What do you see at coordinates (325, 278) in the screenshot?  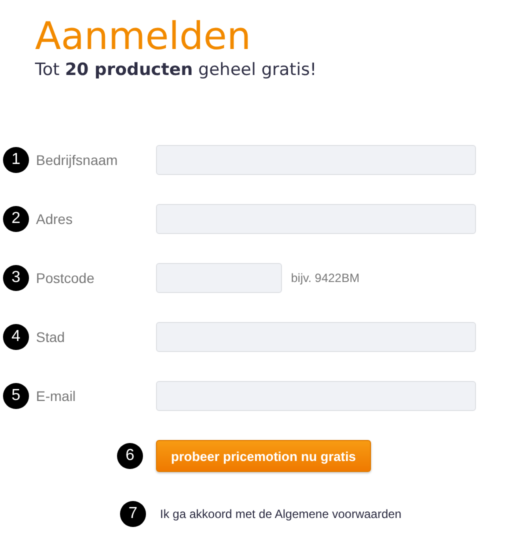 I see `hint-text: bijv. 9422BM` at bounding box center [325, 278].